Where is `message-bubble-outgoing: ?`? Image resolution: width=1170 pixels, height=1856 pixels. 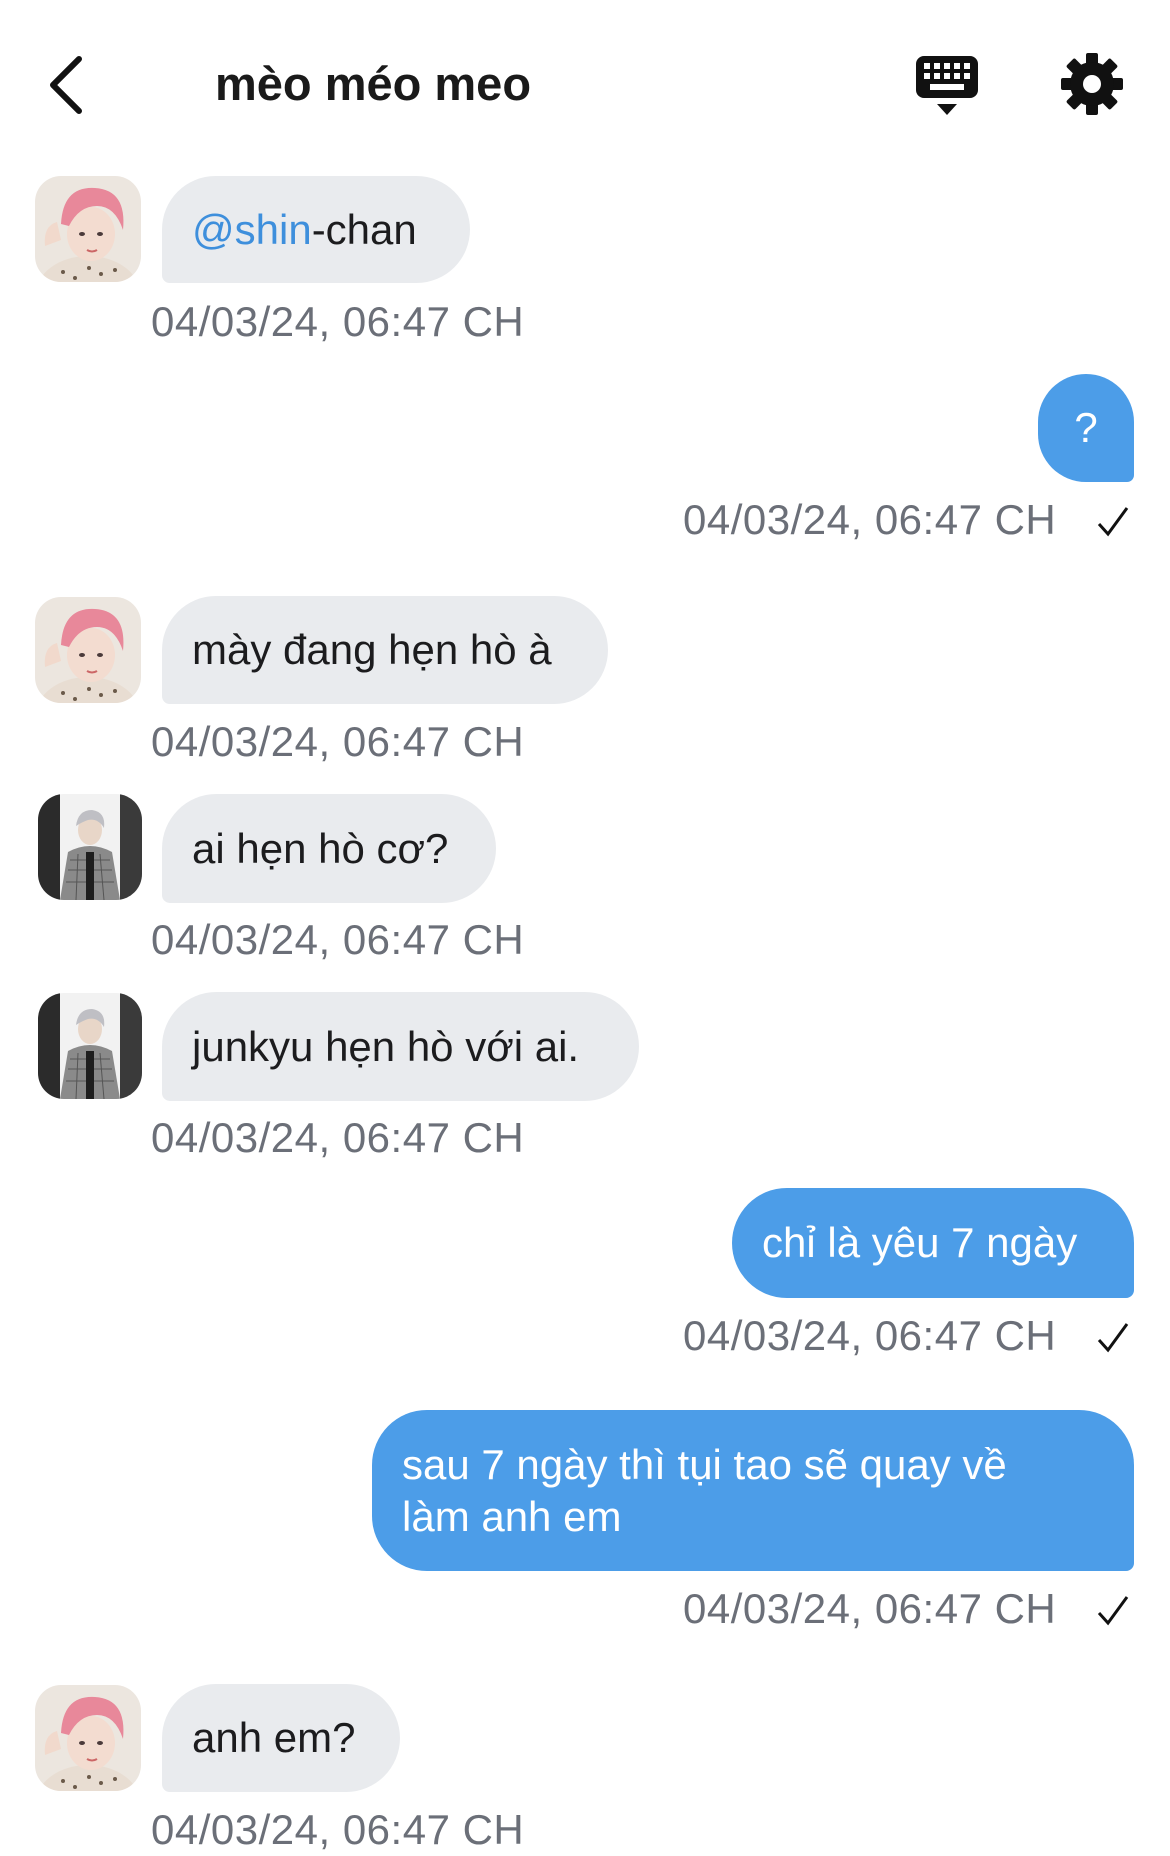 message-bubble-outgoing: ? is located at coordinates (1086, 428).